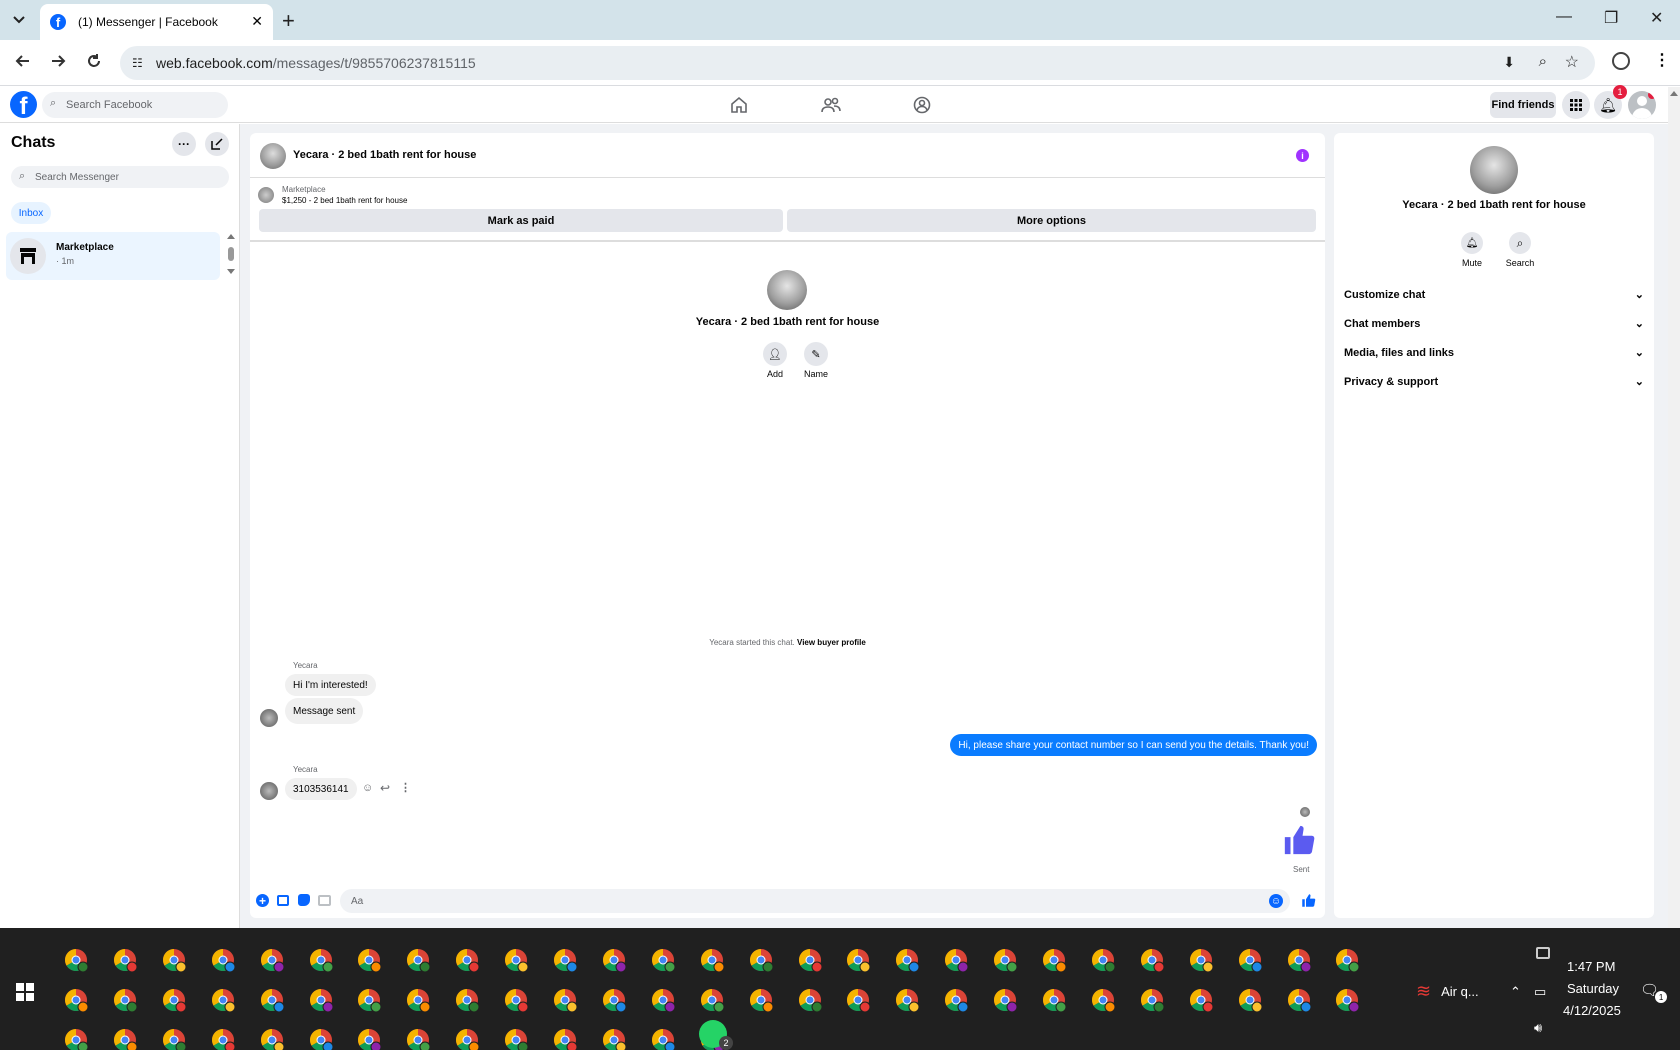 This screenshot has height=1050, width=1680. I want to click on mark-as-paid-button: Mark as paid, so click(521, 220).